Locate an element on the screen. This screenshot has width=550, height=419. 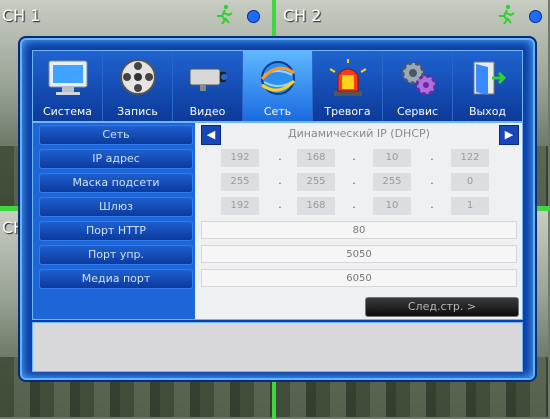
gateway-octet-1: 192 is located at coordinates (240, 206).